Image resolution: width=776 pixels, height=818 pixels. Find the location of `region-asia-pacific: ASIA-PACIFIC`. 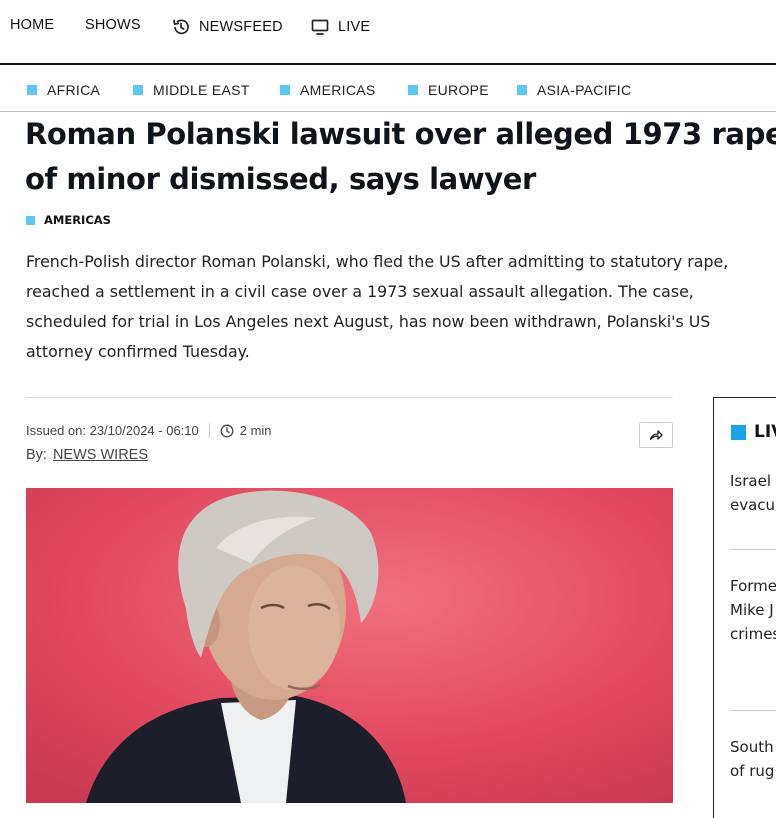

region-asia-pacific: ASIA-PACIFIC is located at coordinates (574, 90).